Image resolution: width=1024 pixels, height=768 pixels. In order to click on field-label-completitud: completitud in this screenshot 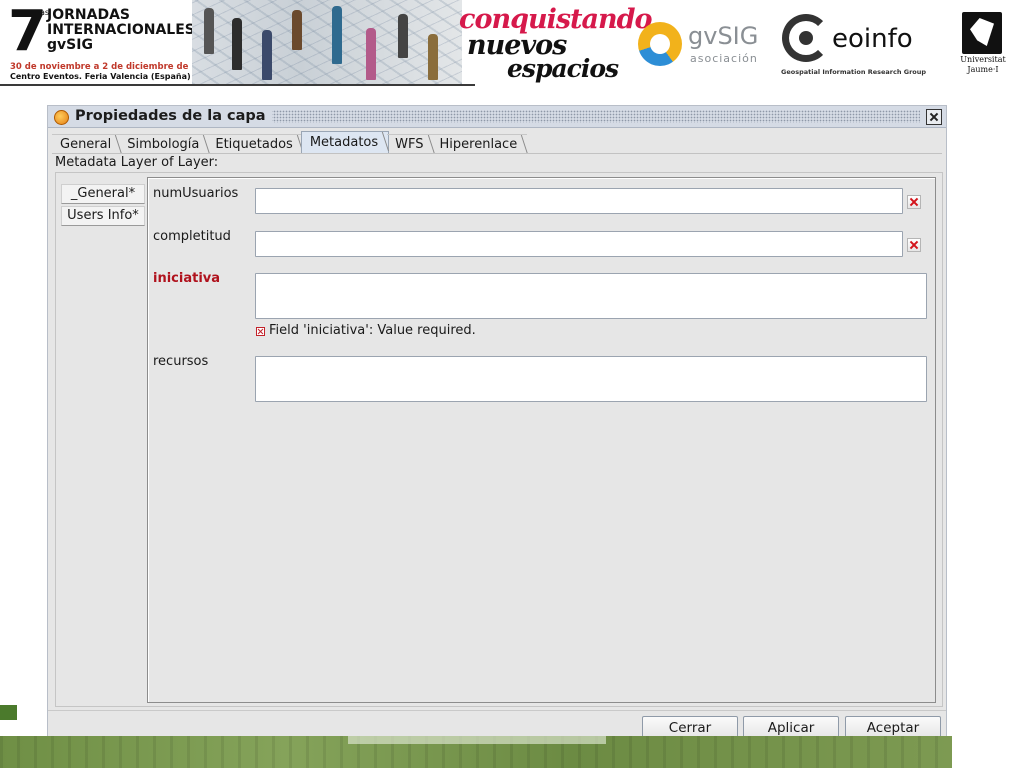, I will do `click(192, 236)`.